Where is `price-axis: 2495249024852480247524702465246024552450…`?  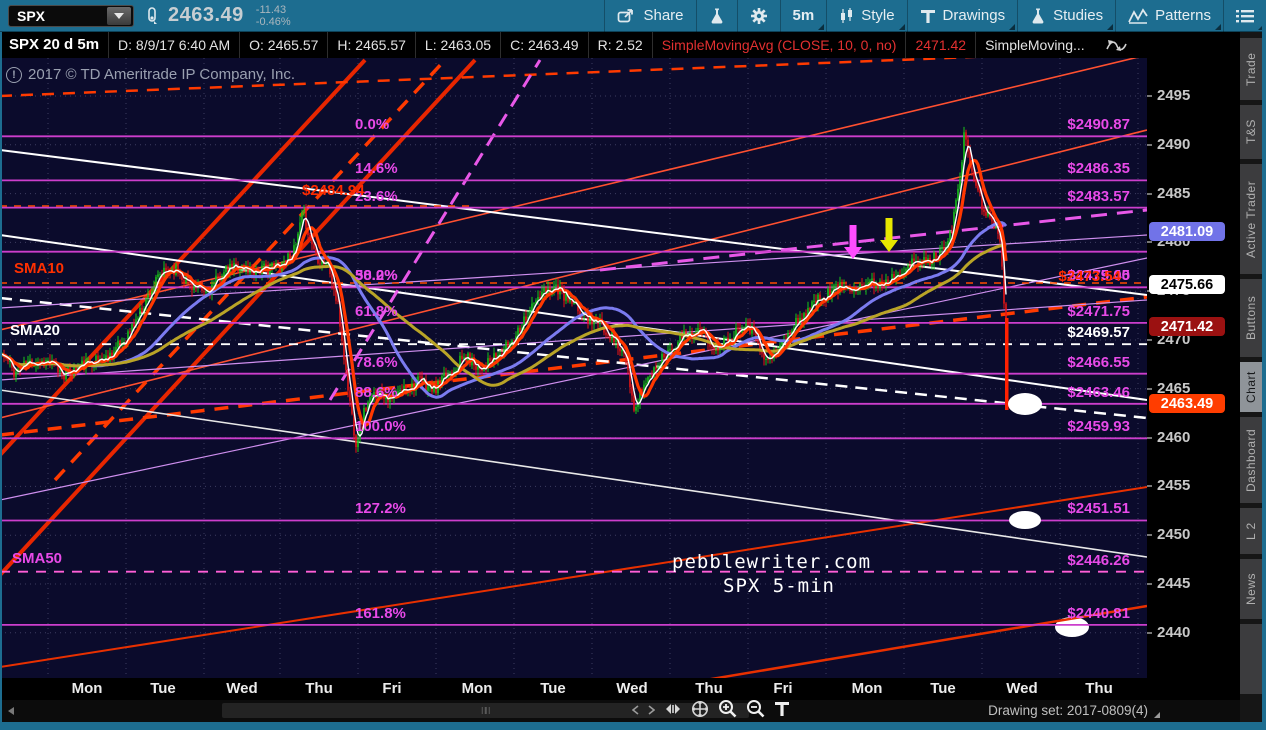 price-axis: 2495249024852480247524702465246024552450… is located at coordinates (1193, 368).